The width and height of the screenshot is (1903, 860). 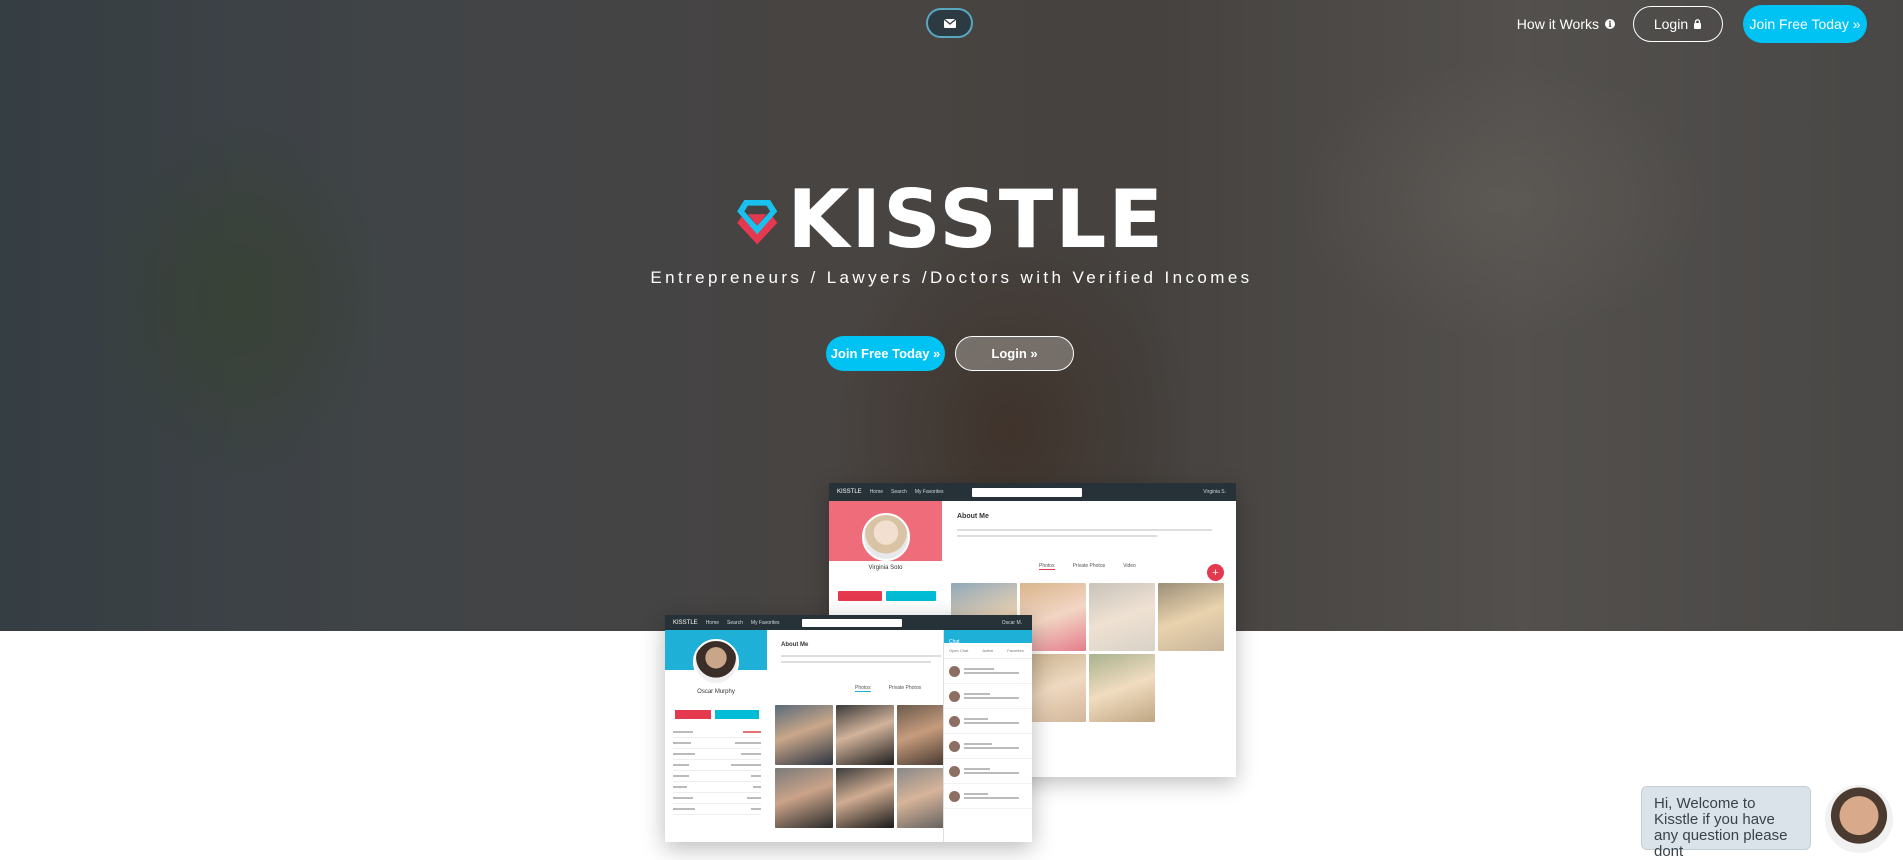 What do you see at coordinates (988, 637) in the screenshot?
I see `mockup-chat-header: Chat` at bounding box center [988, 637].